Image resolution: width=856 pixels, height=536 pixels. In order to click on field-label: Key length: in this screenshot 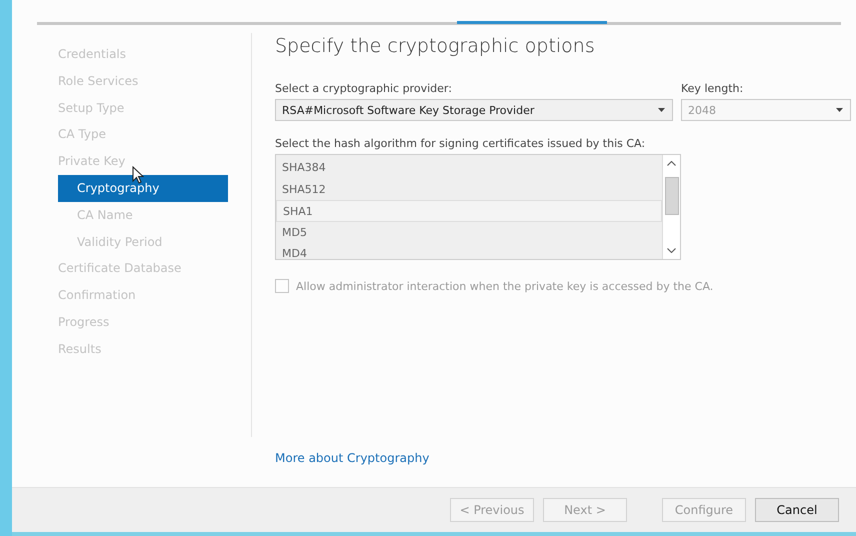, I will do `click(712, 88)`.